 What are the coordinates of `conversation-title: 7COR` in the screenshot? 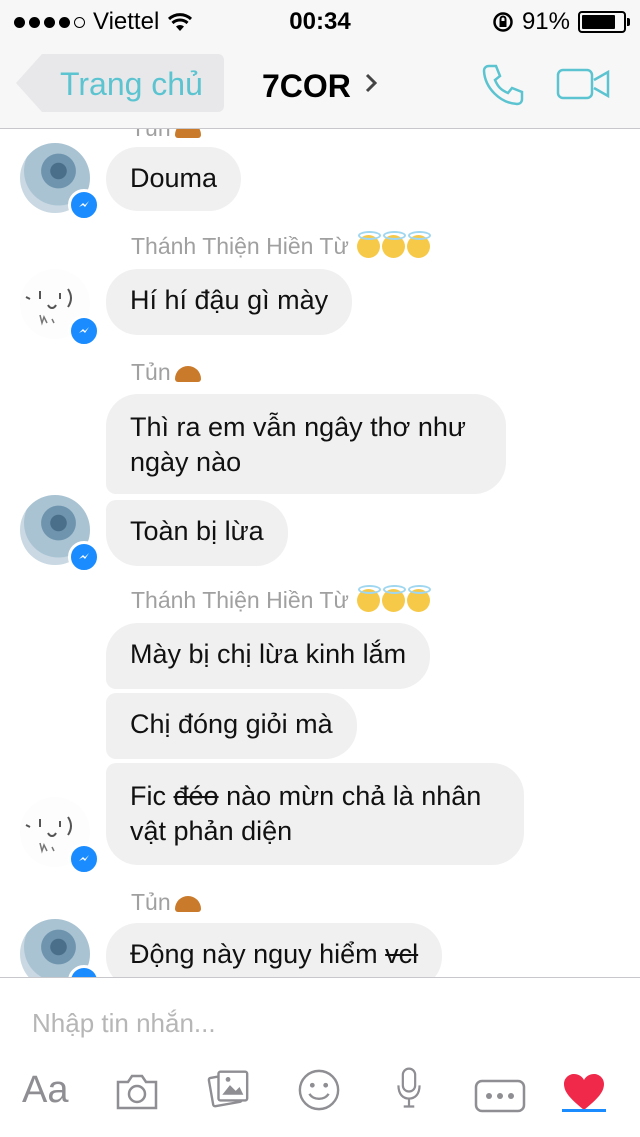 It's located at (306, 86).